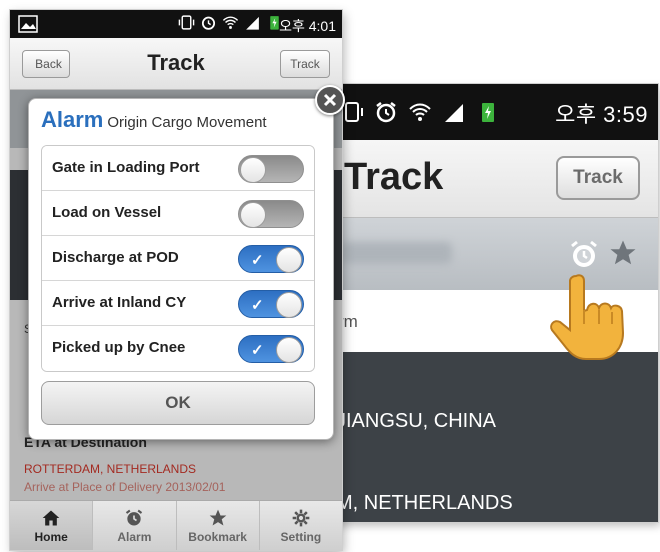  What do you see at coordinates (416, 421) in the screenshot?
I see `origin-location: JIANGSU, CHINA` at bounding box center [416, 421].